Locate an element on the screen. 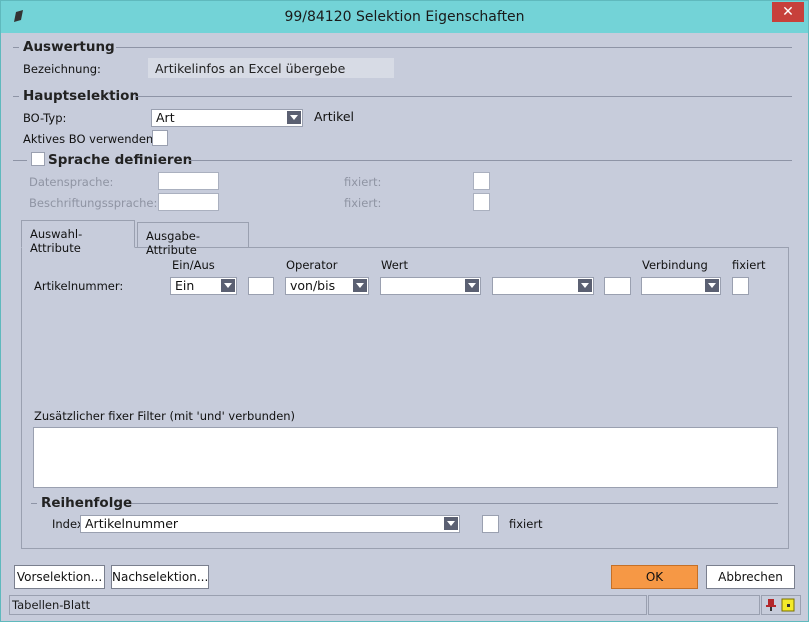  section-sprache-heading: Sprache definieren is located at coordinates (120, 160).